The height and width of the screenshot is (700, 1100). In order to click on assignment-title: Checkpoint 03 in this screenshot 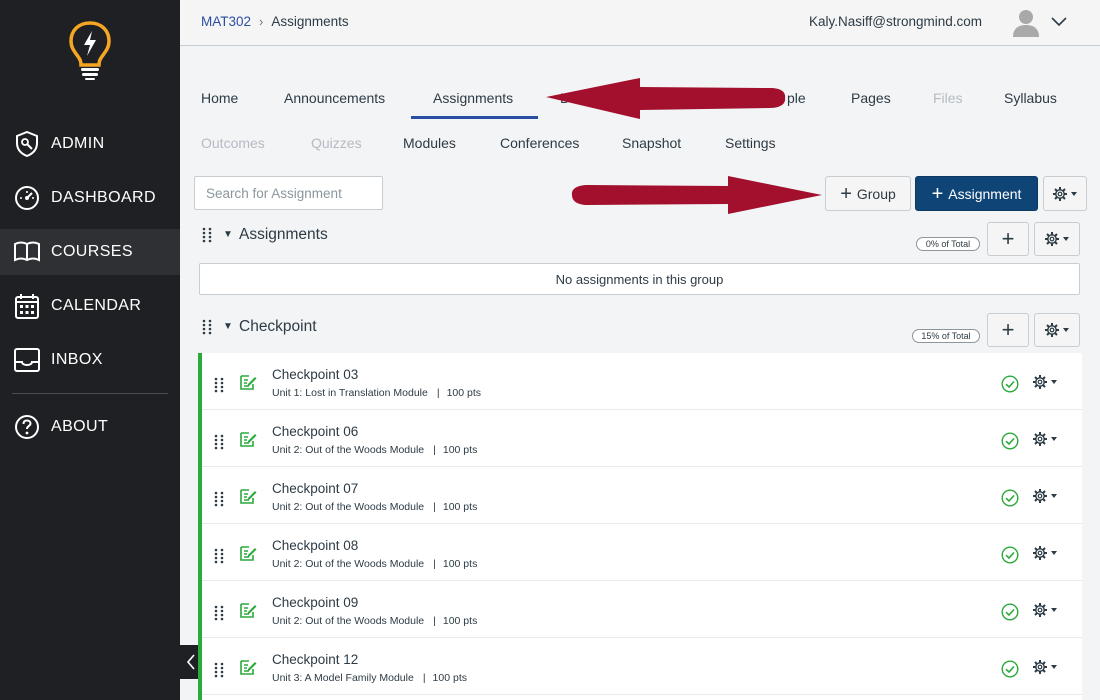, I will do `click(315, 374)`.